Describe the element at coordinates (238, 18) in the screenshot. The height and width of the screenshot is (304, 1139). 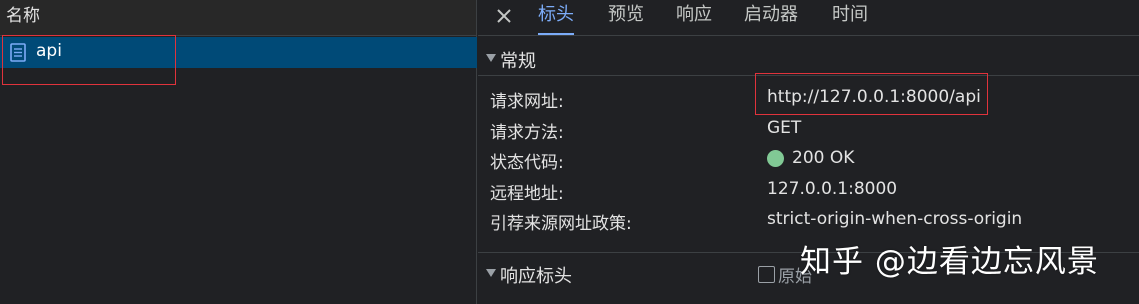
I see `name-column-header: 名称` at that location.